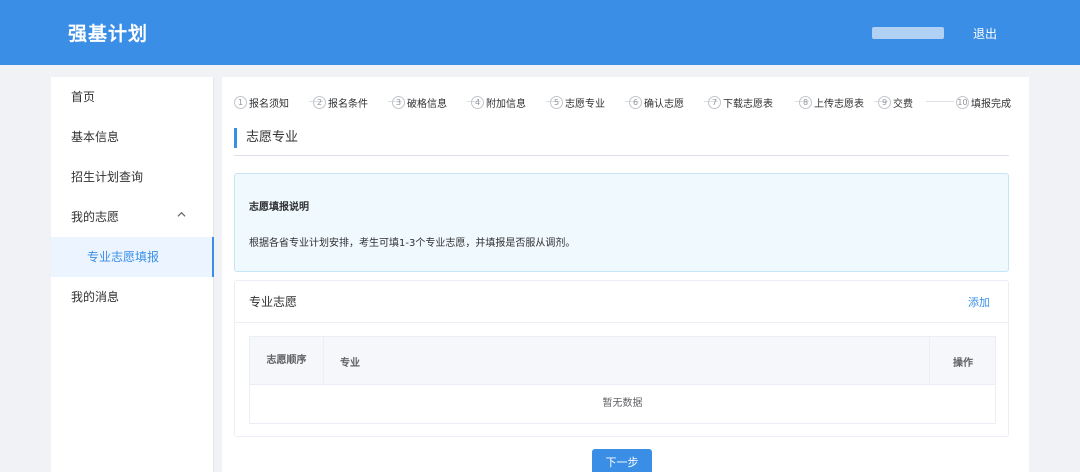 The image size is (1080, 472). I want to click on step-4: 4 附加信息, so click(498, 102).